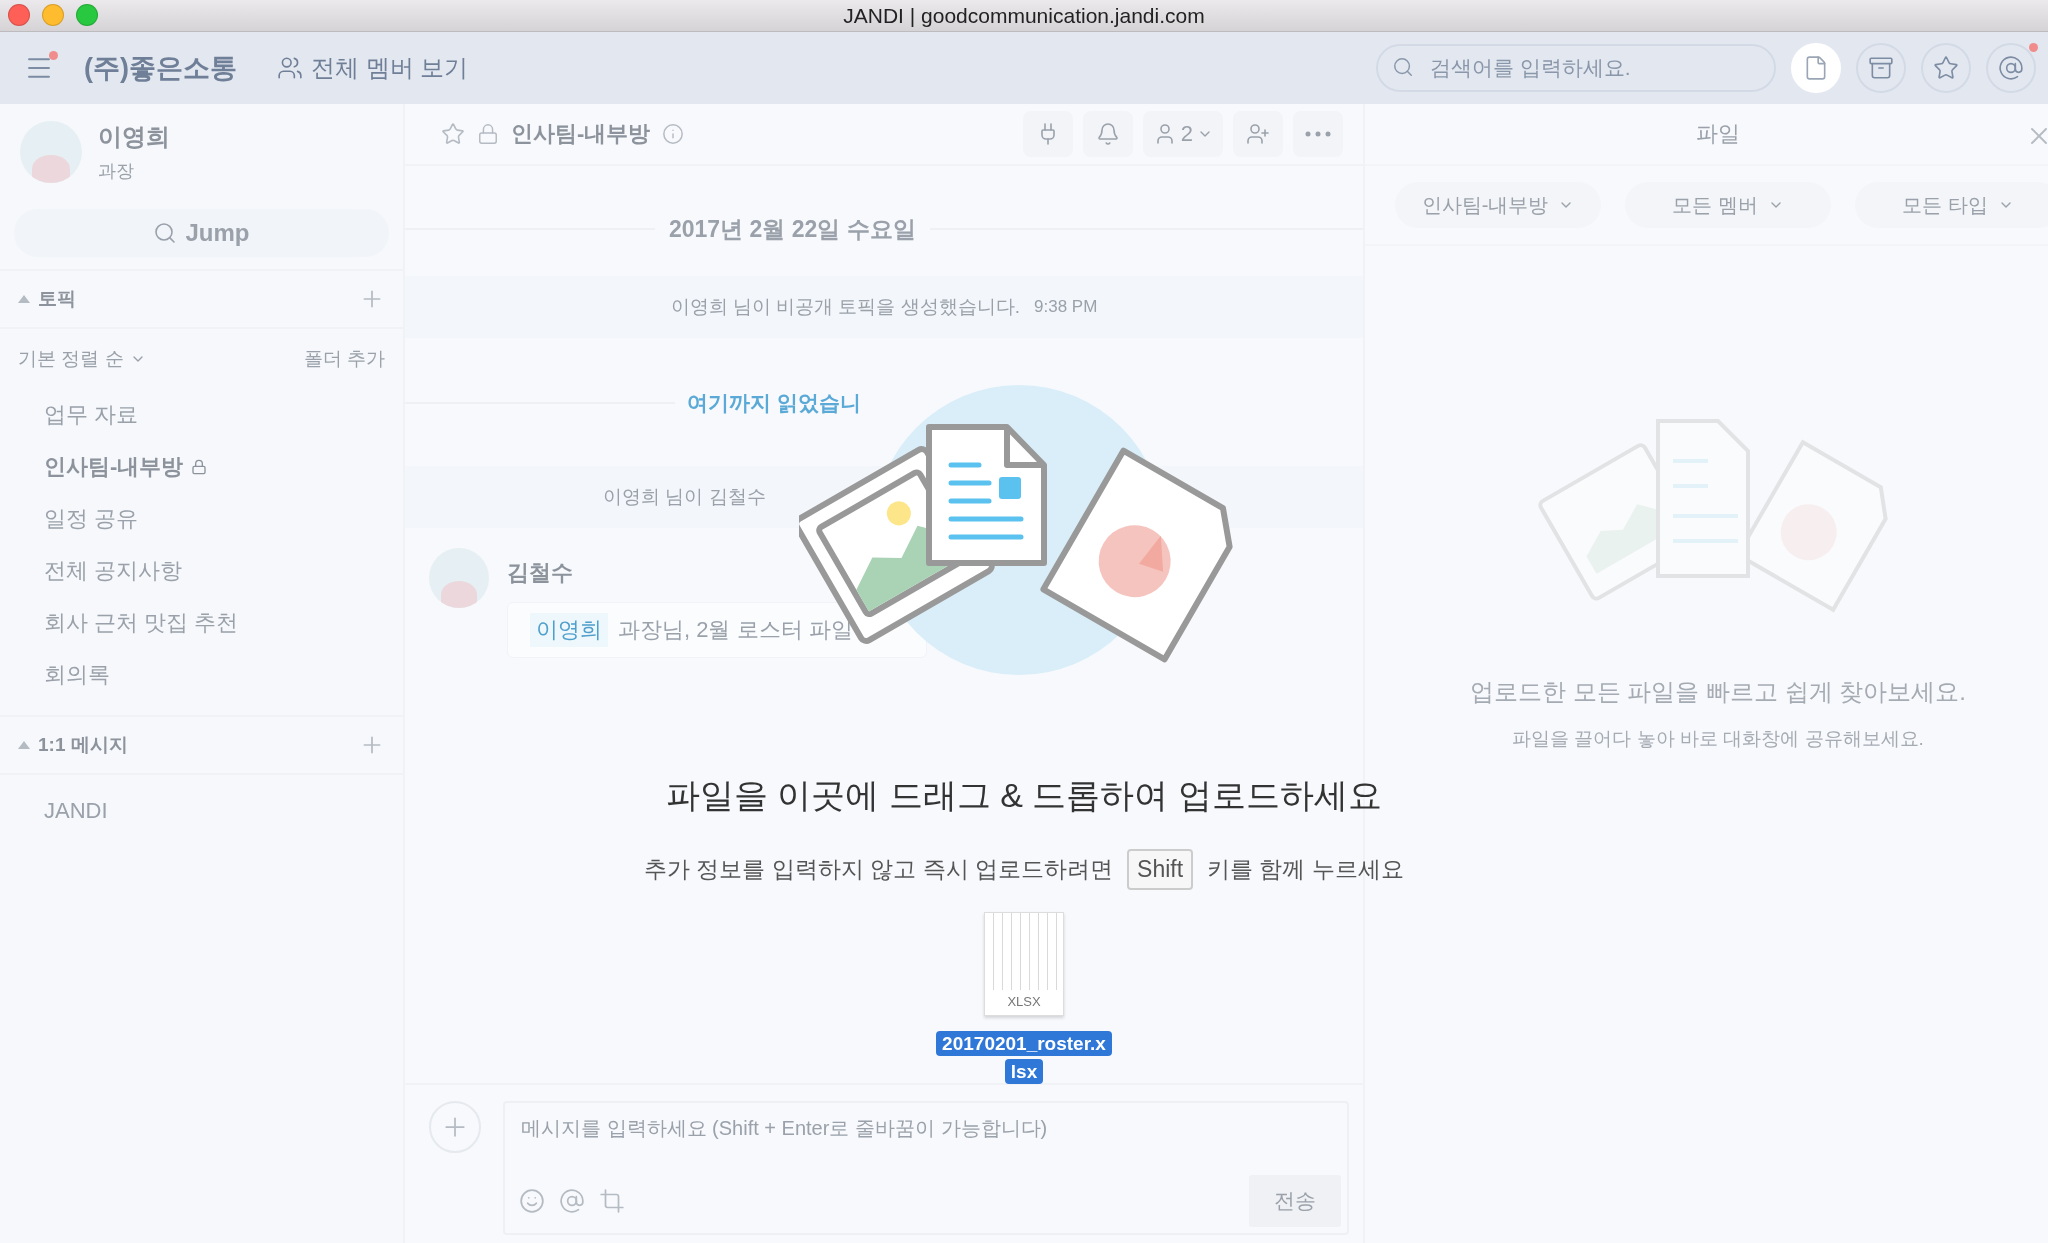 The image size is (2048, 1243). I want to click on notification-button, so click(1107, 134).